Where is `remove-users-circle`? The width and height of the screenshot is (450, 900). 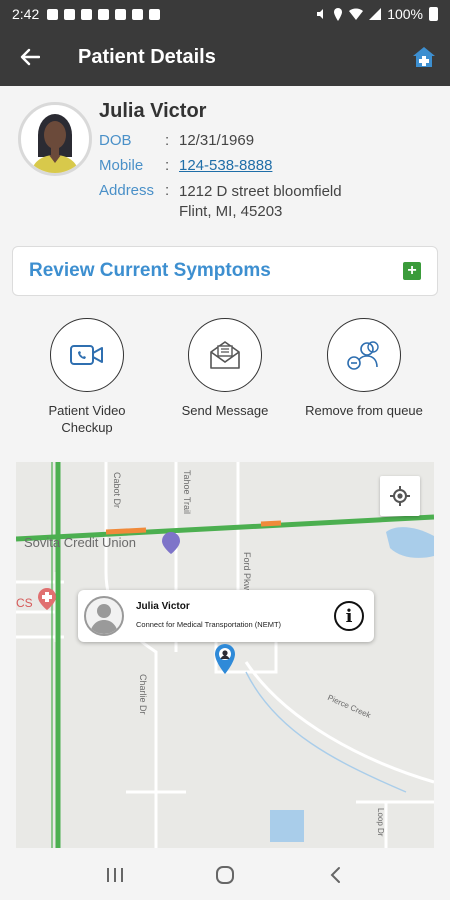 remove-users-circle is located at coordinates (364, 355).